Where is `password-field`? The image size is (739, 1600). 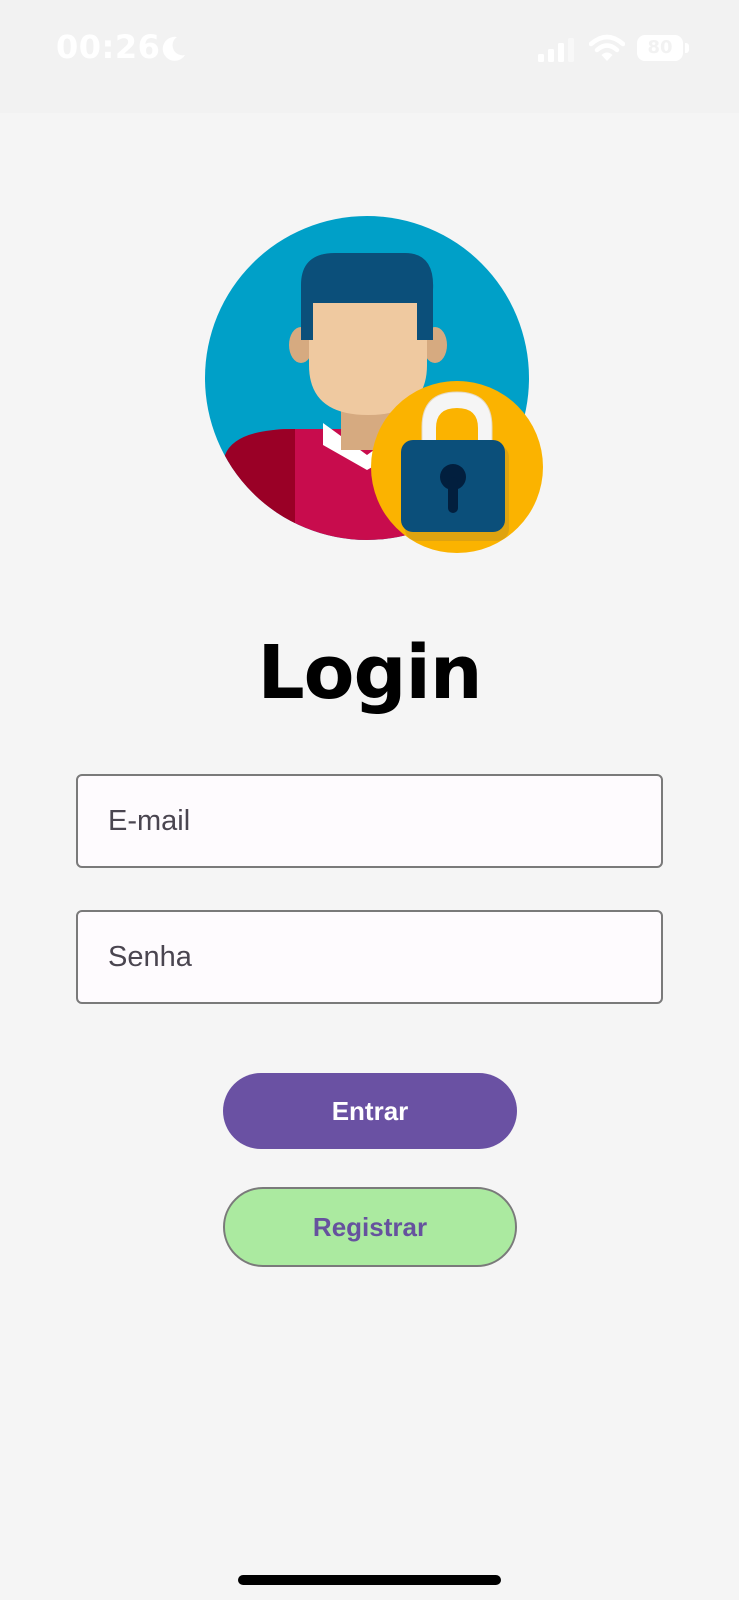 password-field is located at coordinates (369, 957).